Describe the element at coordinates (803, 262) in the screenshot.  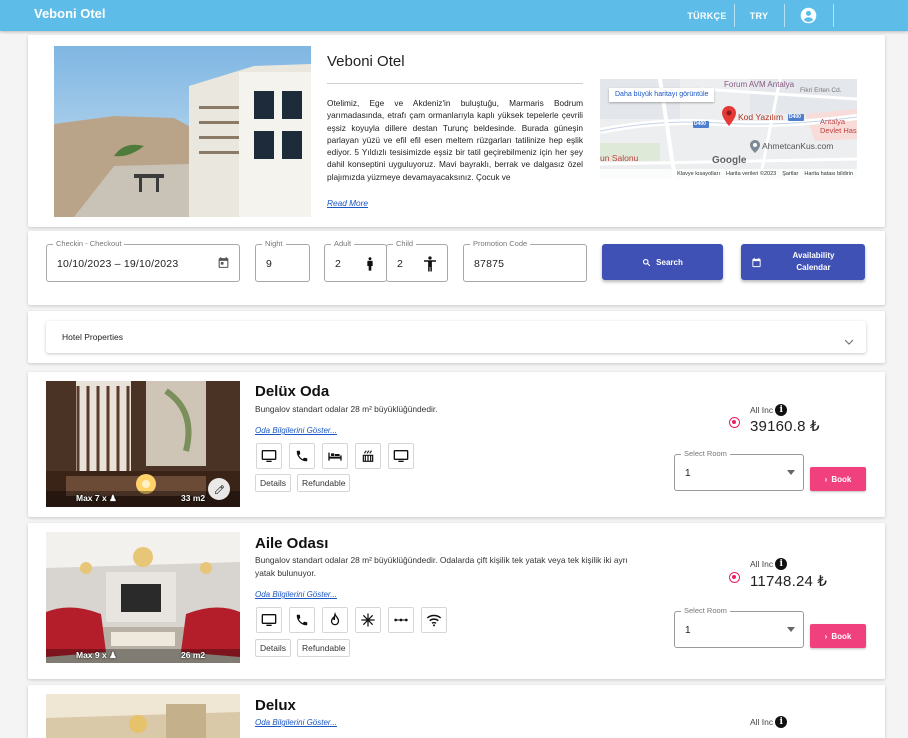
I see `availability-calendar-button: Availability Calendar` at that location.